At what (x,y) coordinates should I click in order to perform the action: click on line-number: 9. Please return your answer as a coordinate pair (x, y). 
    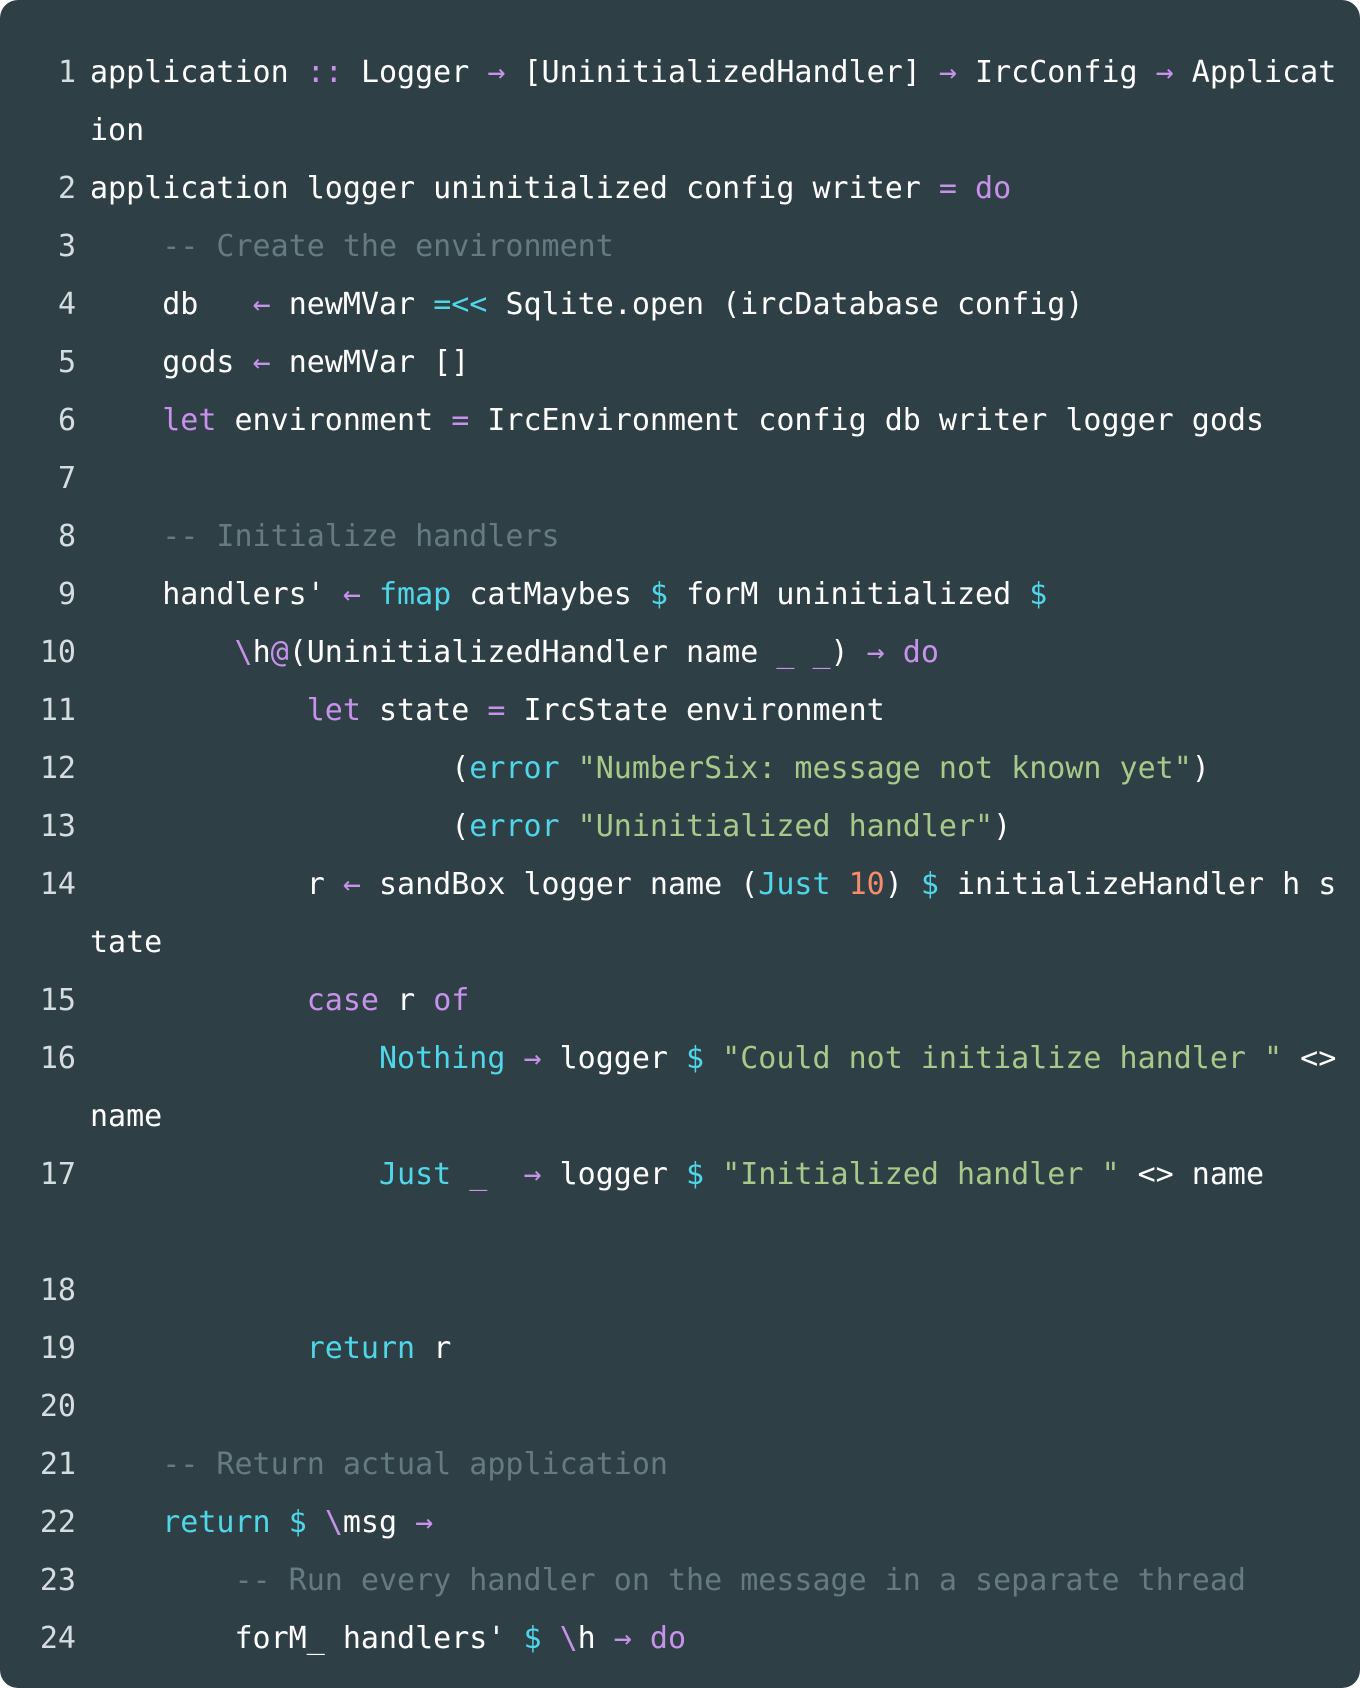
    Looking at the image, I should click on (66, 594).